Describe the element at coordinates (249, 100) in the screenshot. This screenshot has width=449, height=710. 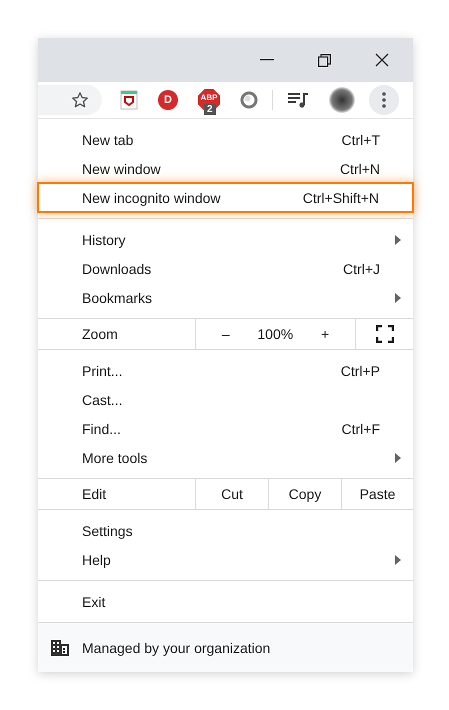
I see `ring-extension-icon` at that location.